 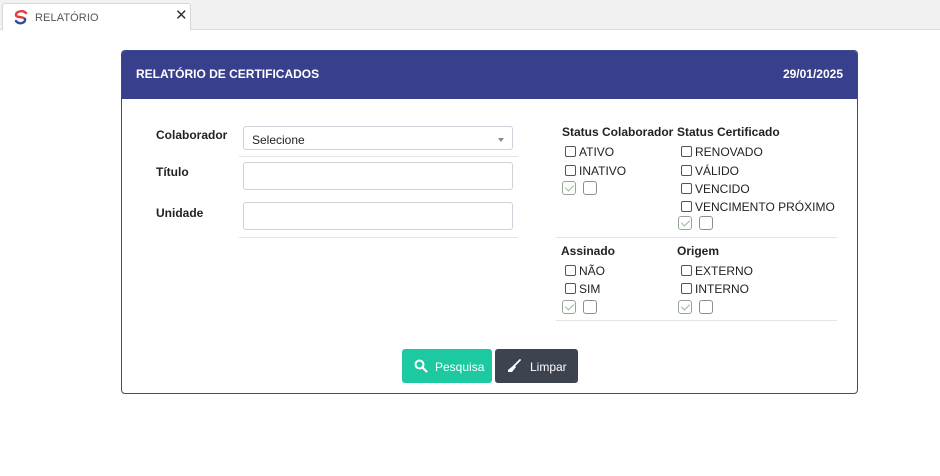 I want to click on tab-bar: RELATÓRIO ✕, so click(x=470, y=15).